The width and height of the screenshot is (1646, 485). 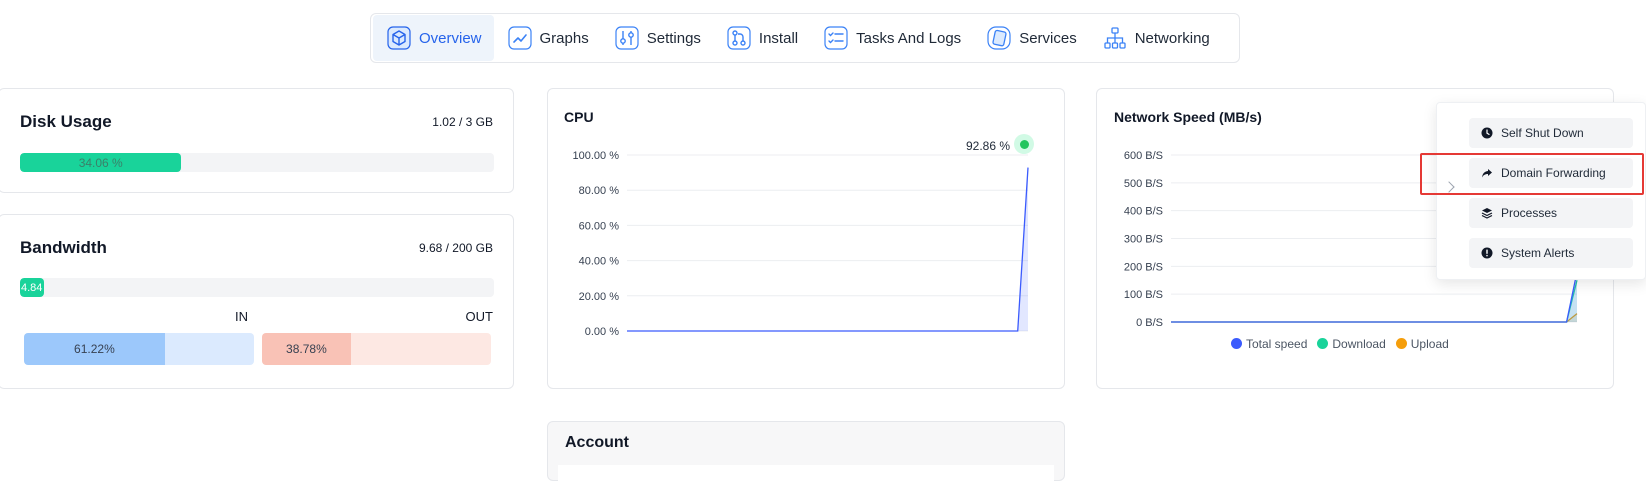 What do you see at coordinates (1359, 344) in the screenshot?
I see `legend-label: Download` at bounding box center [1359, 344].